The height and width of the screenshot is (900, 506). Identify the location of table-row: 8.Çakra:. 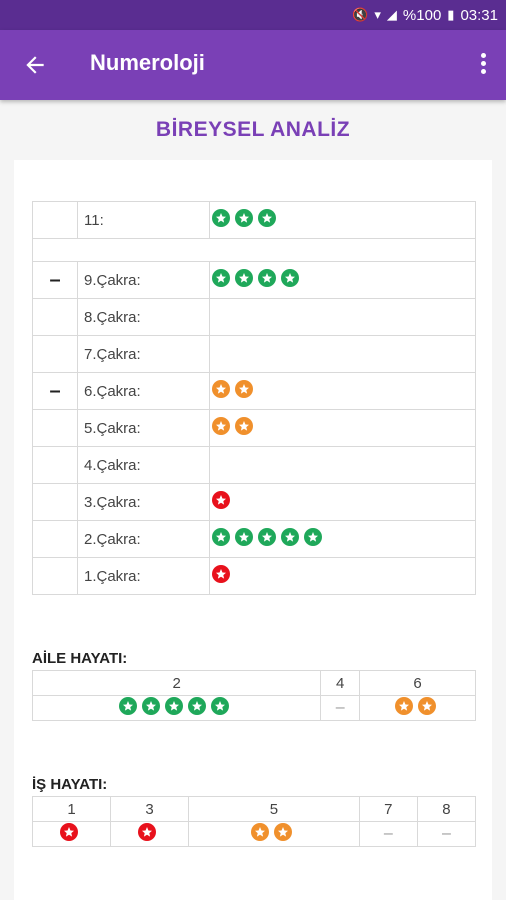
(254, 317).